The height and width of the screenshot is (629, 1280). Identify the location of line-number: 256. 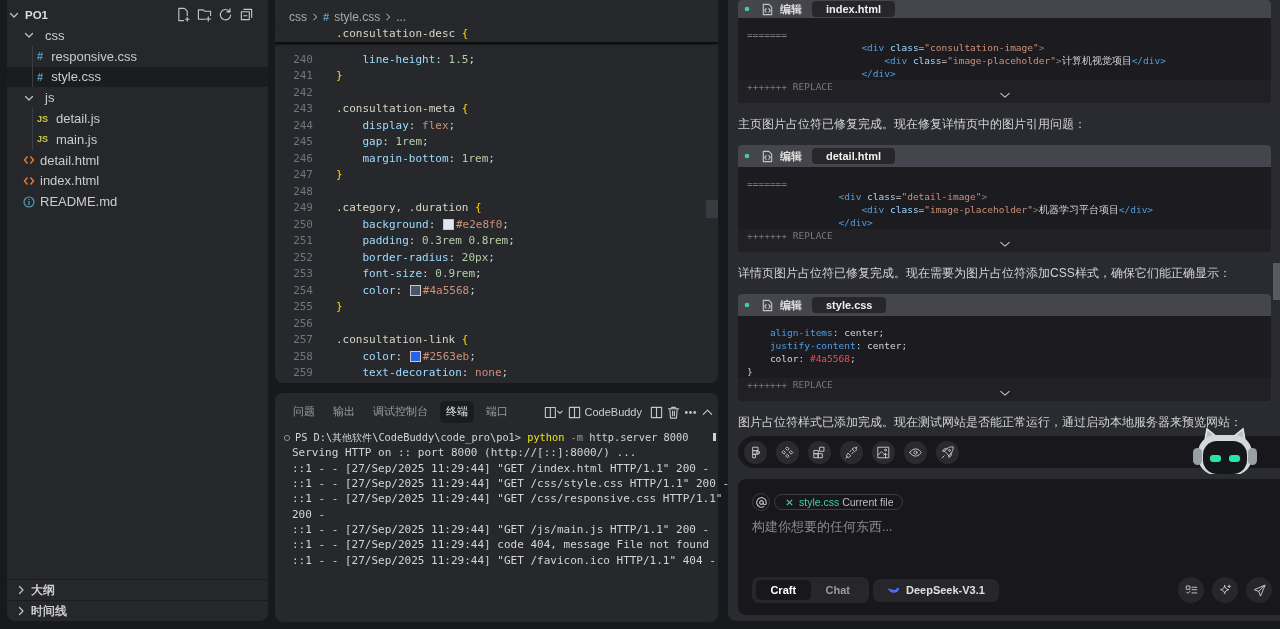
(302, 323).